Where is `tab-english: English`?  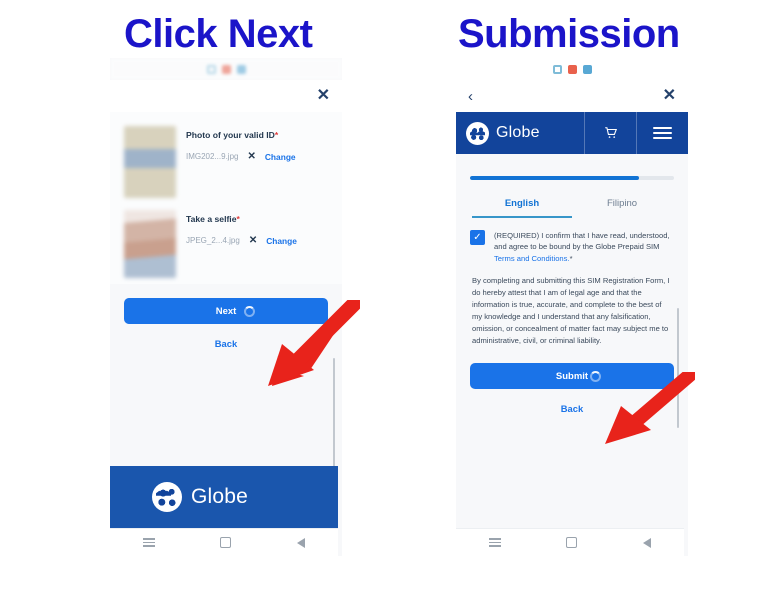
tab-english: English is located at coordinates (522, 208).